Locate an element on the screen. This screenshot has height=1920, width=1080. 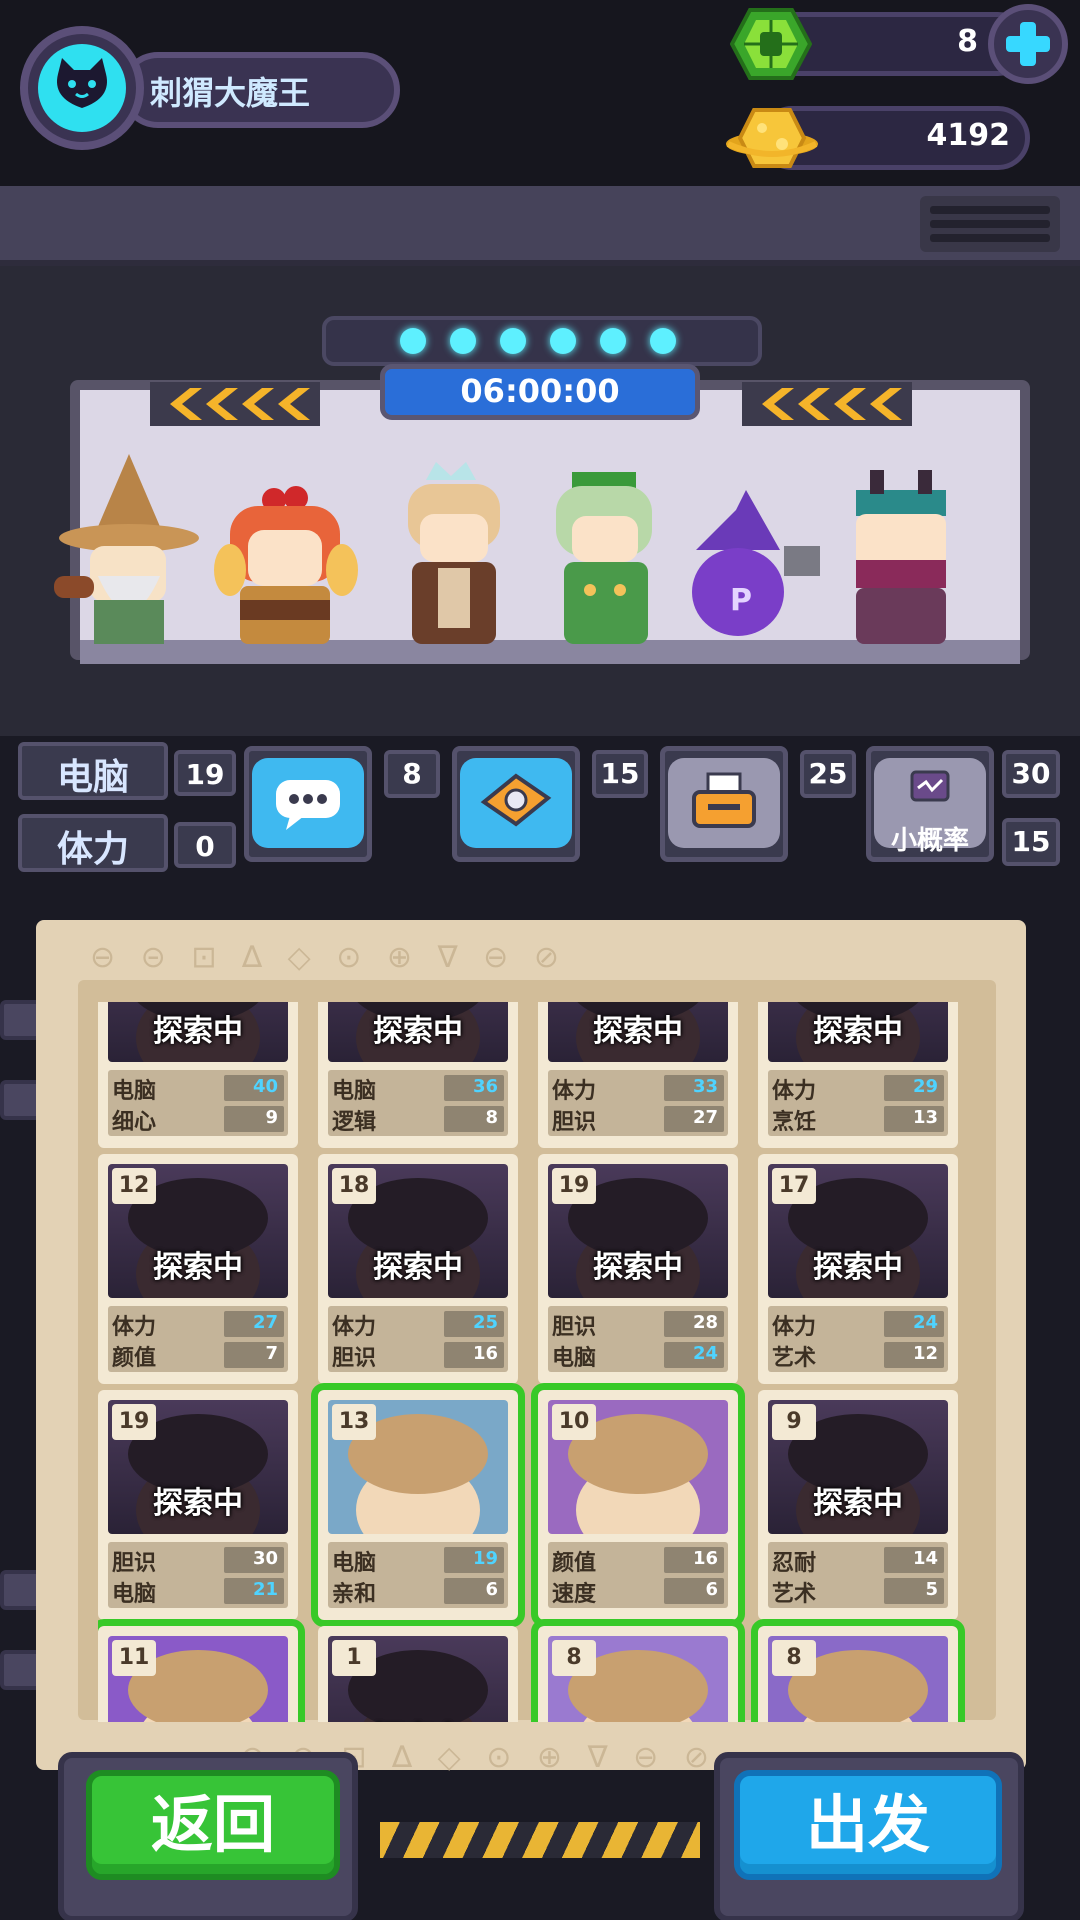
depart-button: 出发 is located at coordinates (868, 1825).